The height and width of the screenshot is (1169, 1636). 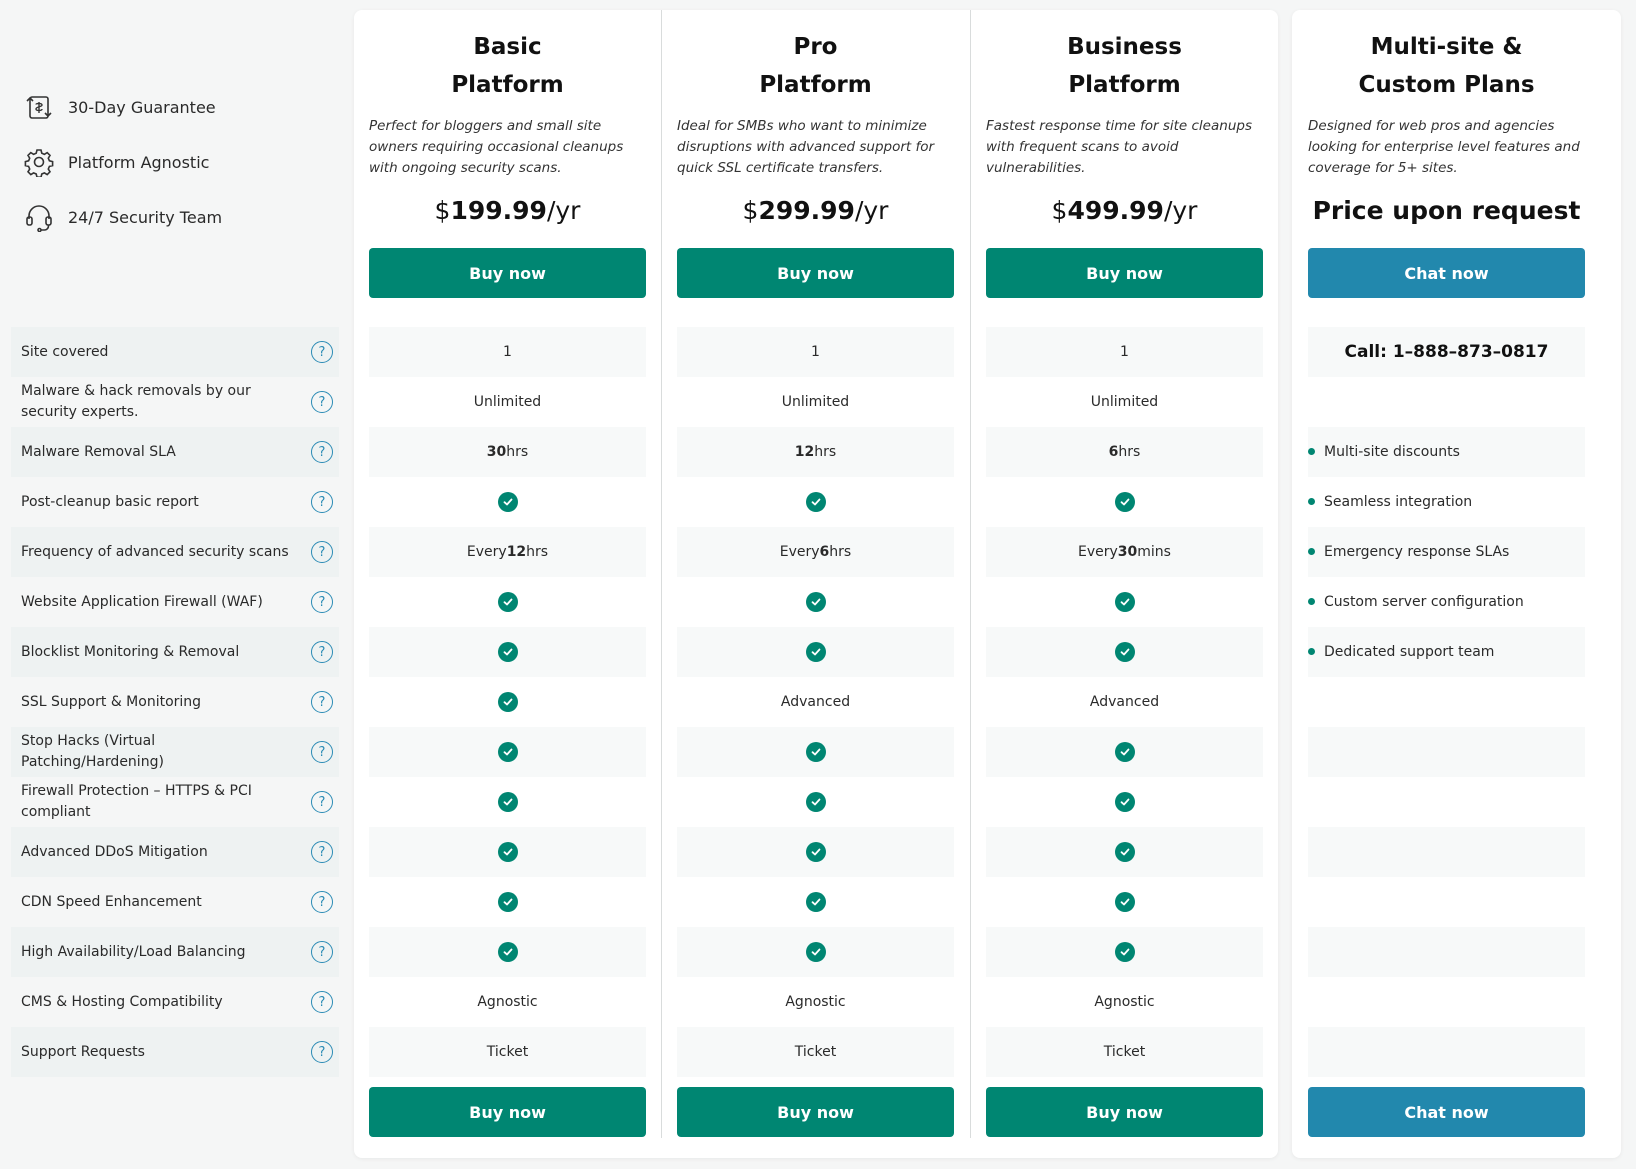 What do you see at coordinates (145, 217) in the screenshot?
I see `feature-label: 24/7 Security Team` at bounding box center [145, 217].